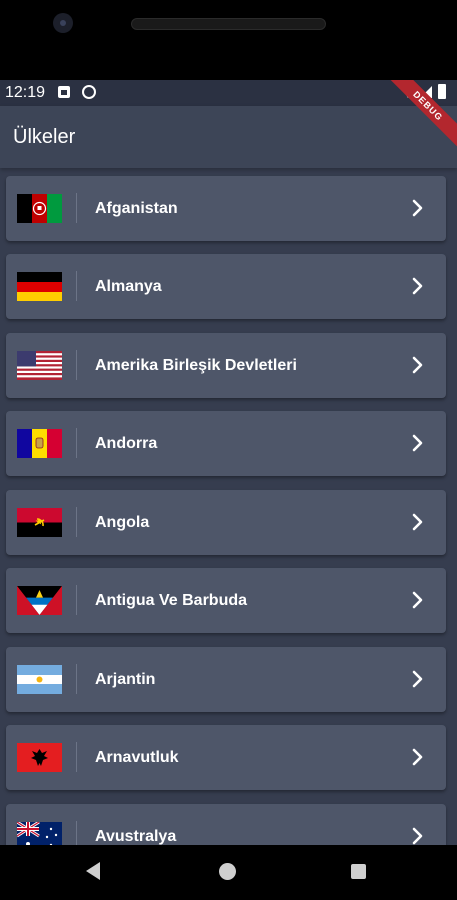 This screenshot has width=457, height=900. I want to click on sync-notification-icon, so click(89, 92).